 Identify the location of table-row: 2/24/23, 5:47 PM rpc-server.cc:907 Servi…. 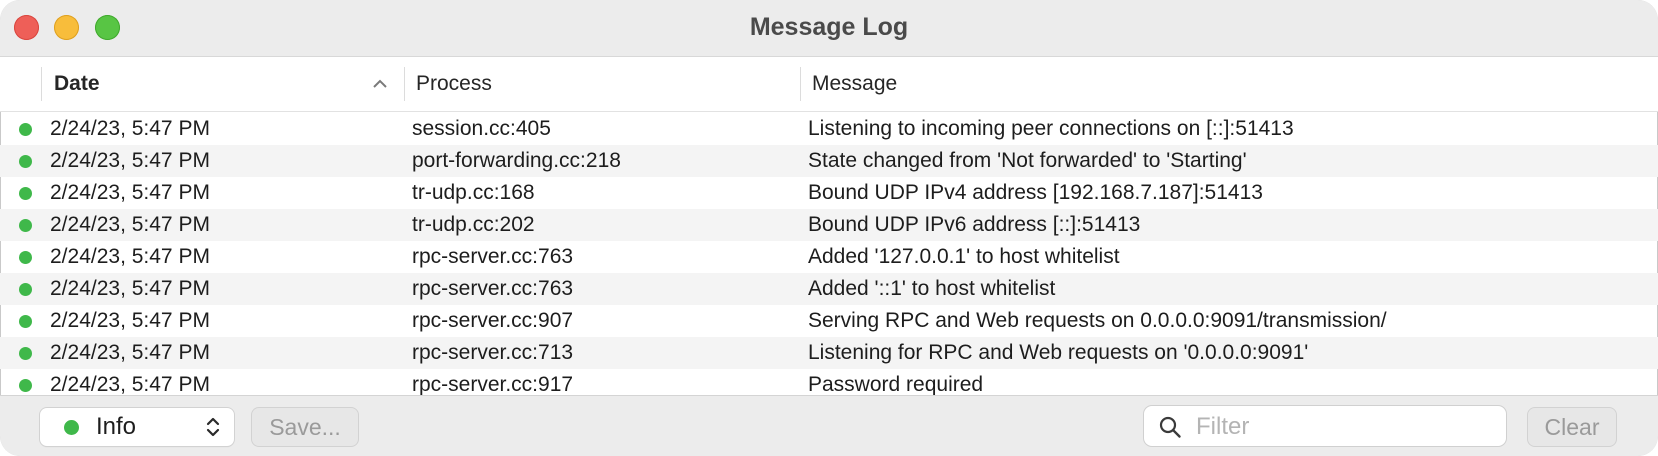
(829, 321).